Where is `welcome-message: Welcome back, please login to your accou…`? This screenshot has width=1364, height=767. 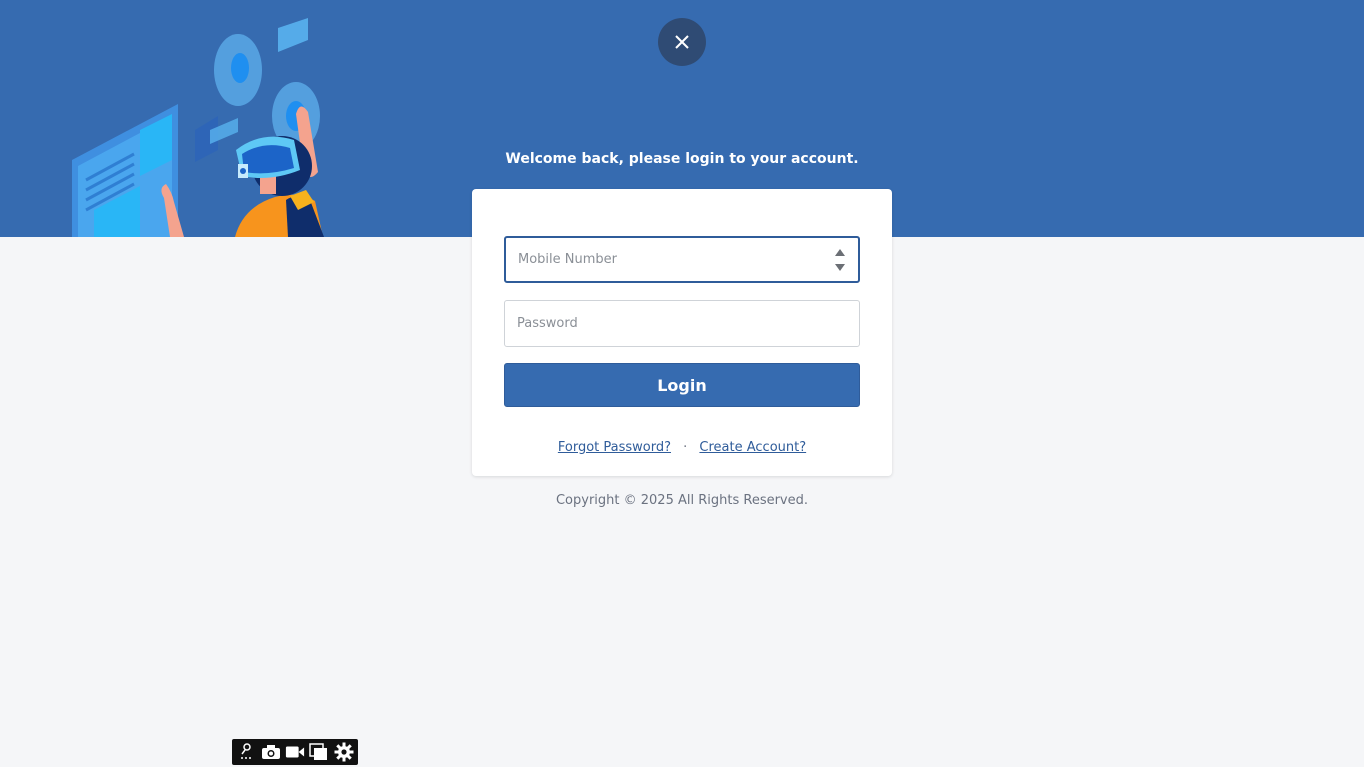 welcome-message: Welcome back, please login to your accou… is located at coordinates (682, 159).